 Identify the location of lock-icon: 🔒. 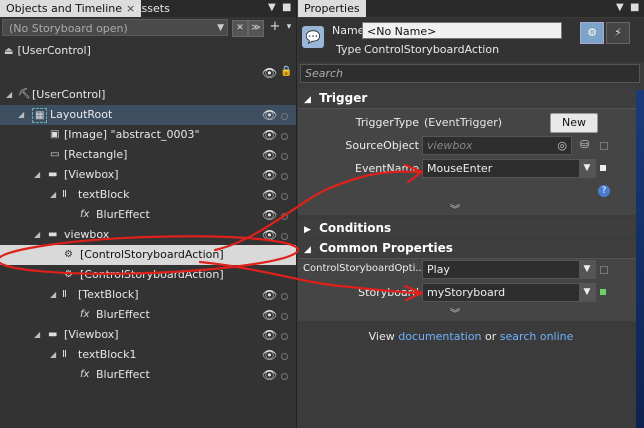
(286, 71).